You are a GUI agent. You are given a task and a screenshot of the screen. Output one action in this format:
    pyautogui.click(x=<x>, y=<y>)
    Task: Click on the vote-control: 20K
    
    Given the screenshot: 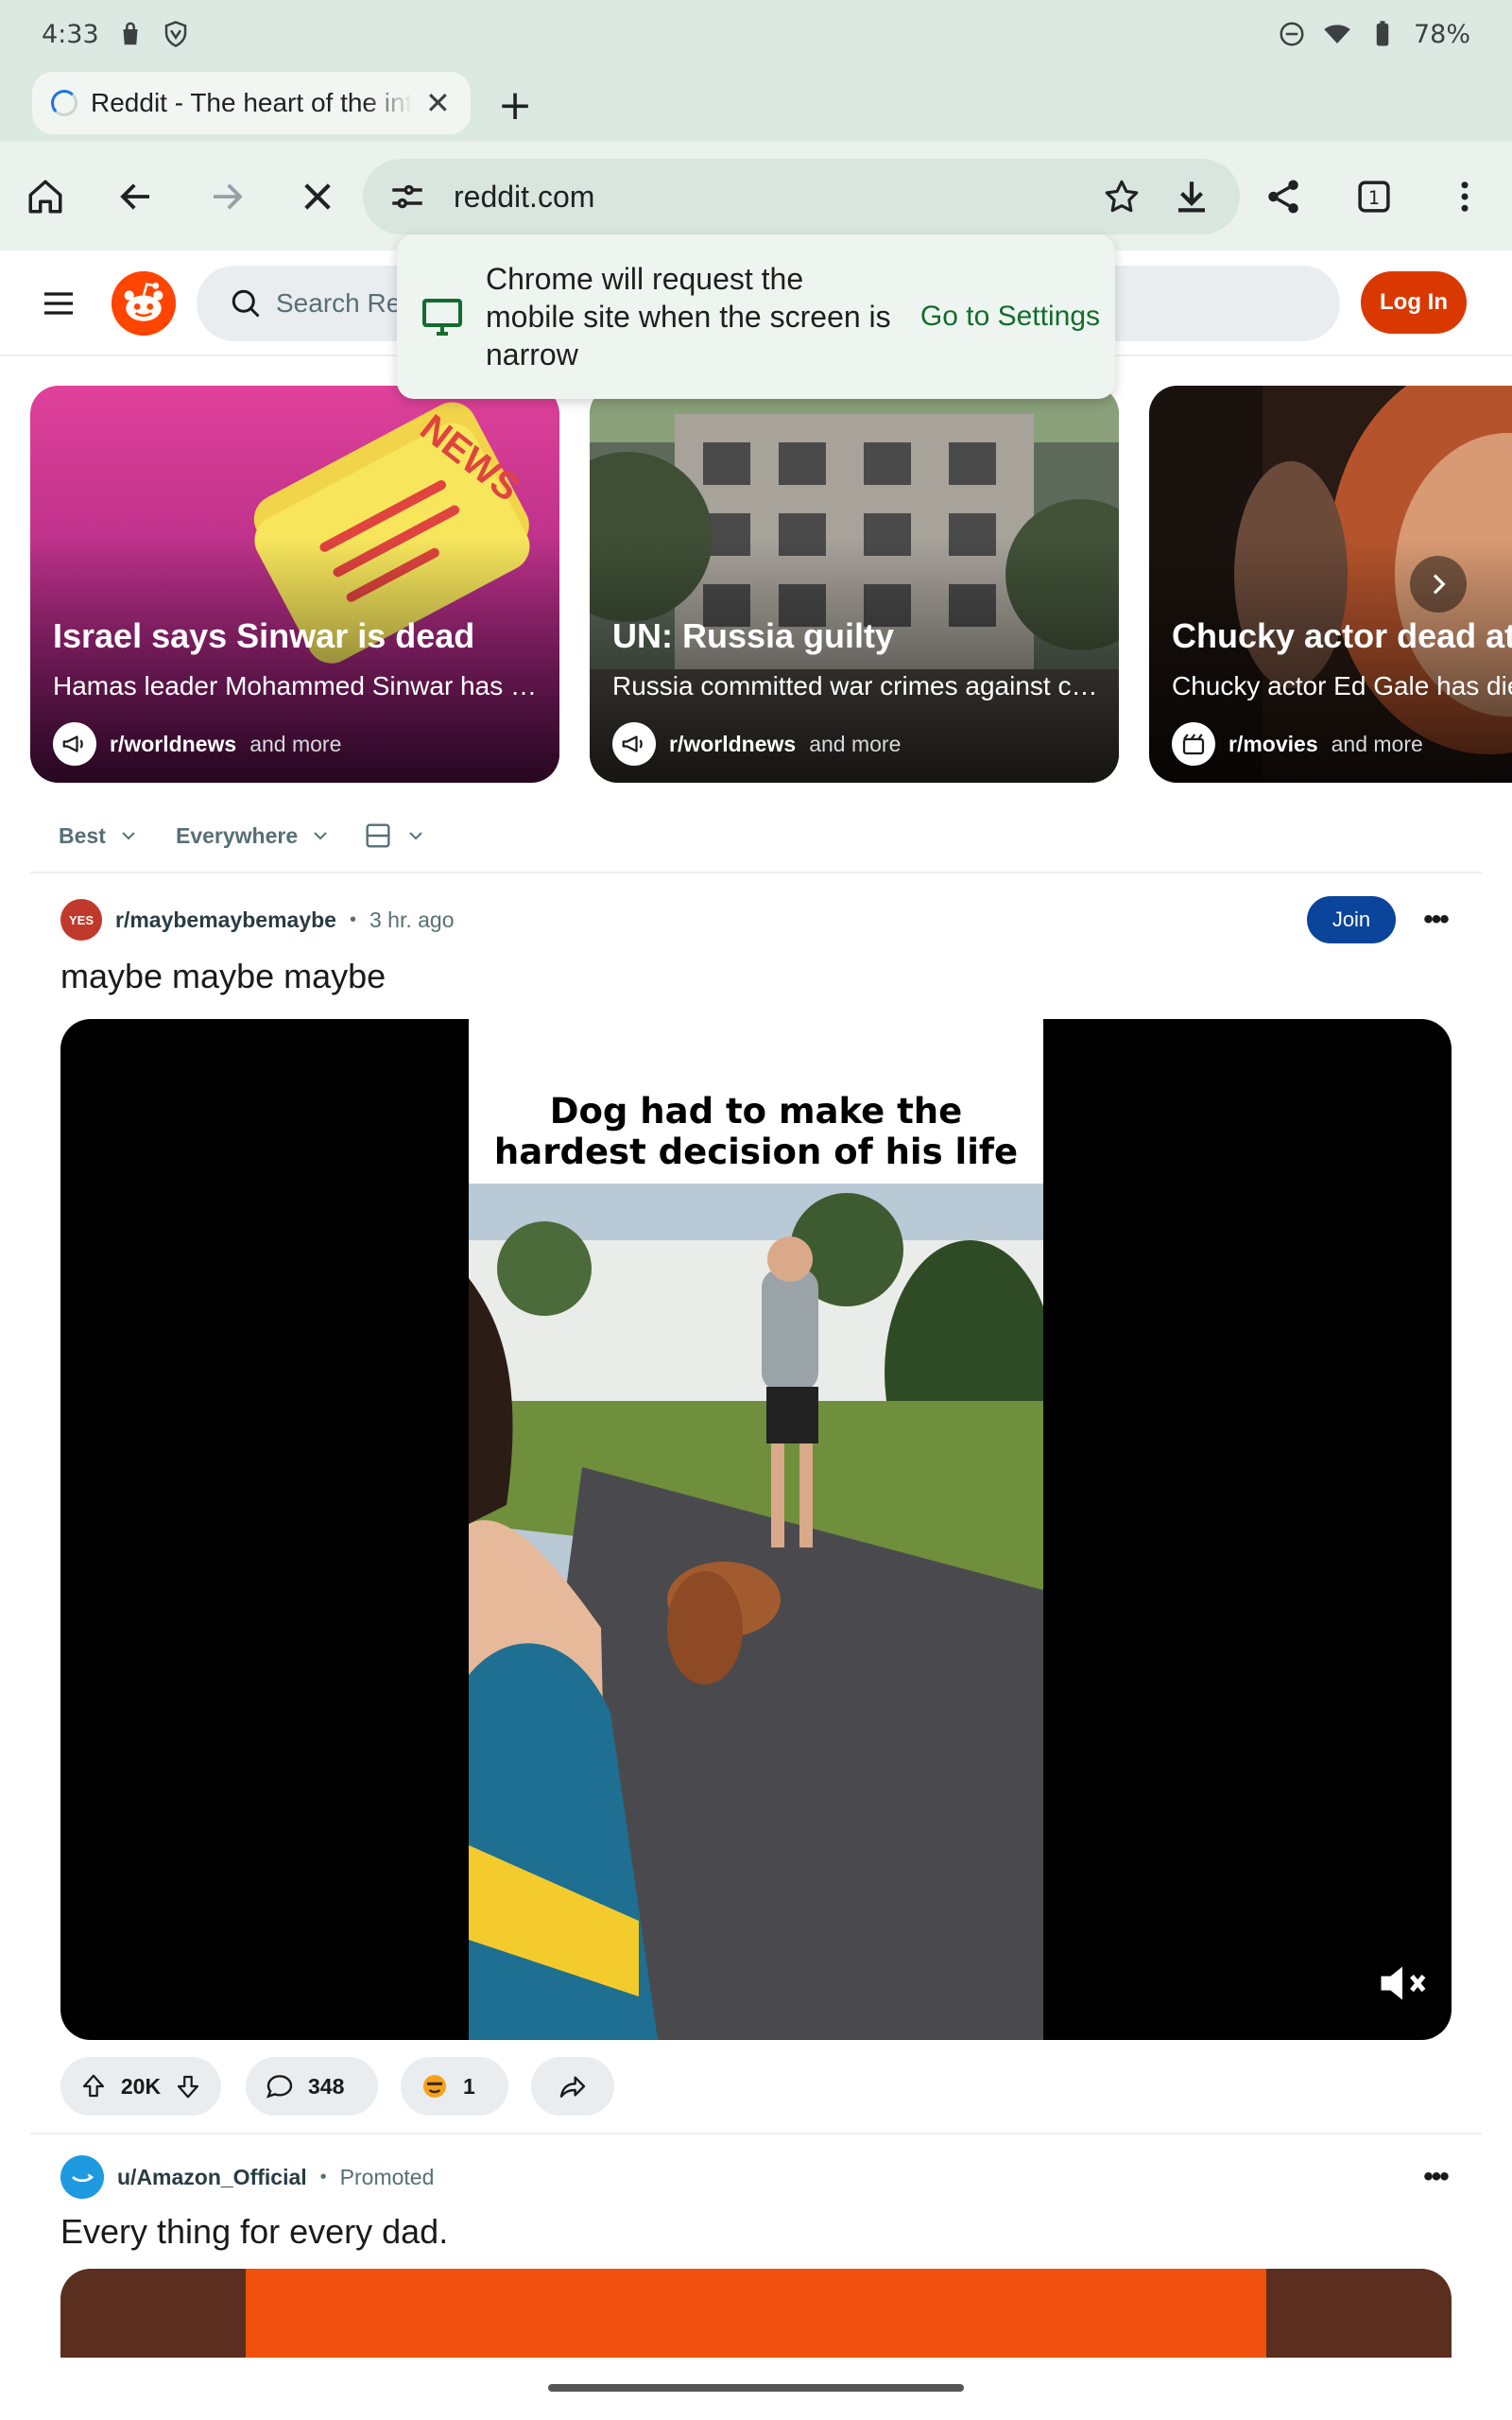 What is the action you would take?
    pyautogui.click(x=140, y=2086)
    